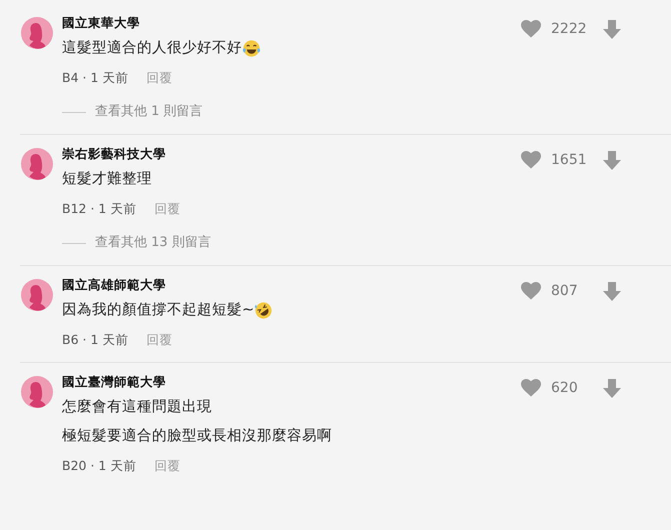 The height and width of the screenshot is (530, 671). What do you see at coordinates (197, 436) in the screenshot?
I see `comment-text: 極短髮要適合的臉型或長相沒那麼容易啊` at bounding box center [197, 436].